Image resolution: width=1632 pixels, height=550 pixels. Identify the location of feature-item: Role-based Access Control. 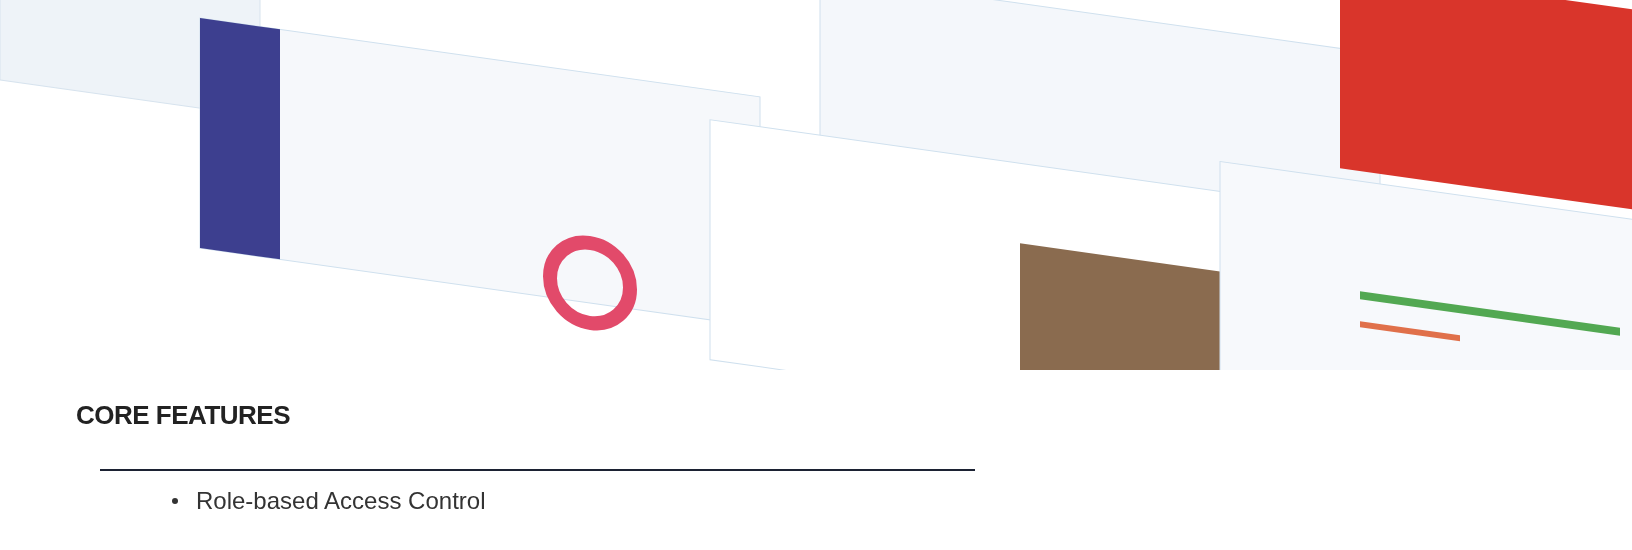
(341, 501).